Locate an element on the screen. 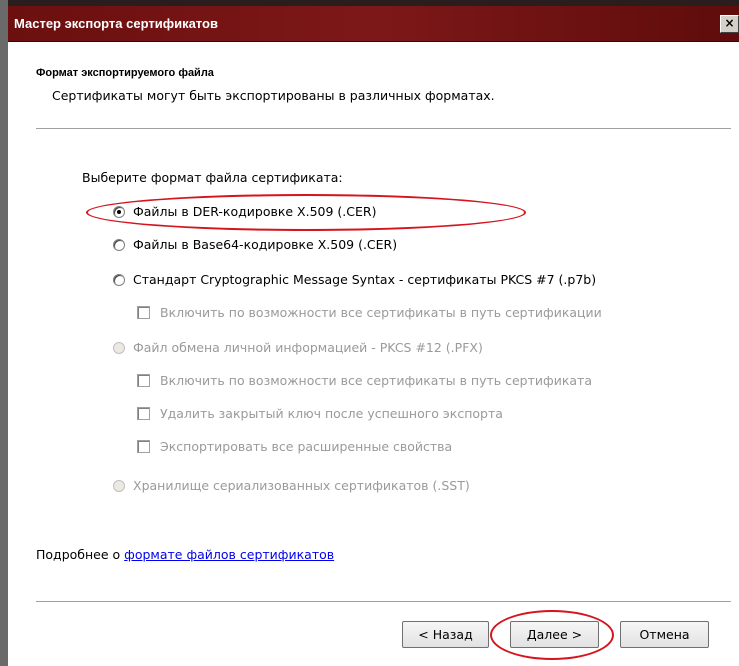 This screenshot has width=739, height=666. radio-der: Файлы в DER-кодировке X.509 (.CER) is located at coordinates (244, 211).